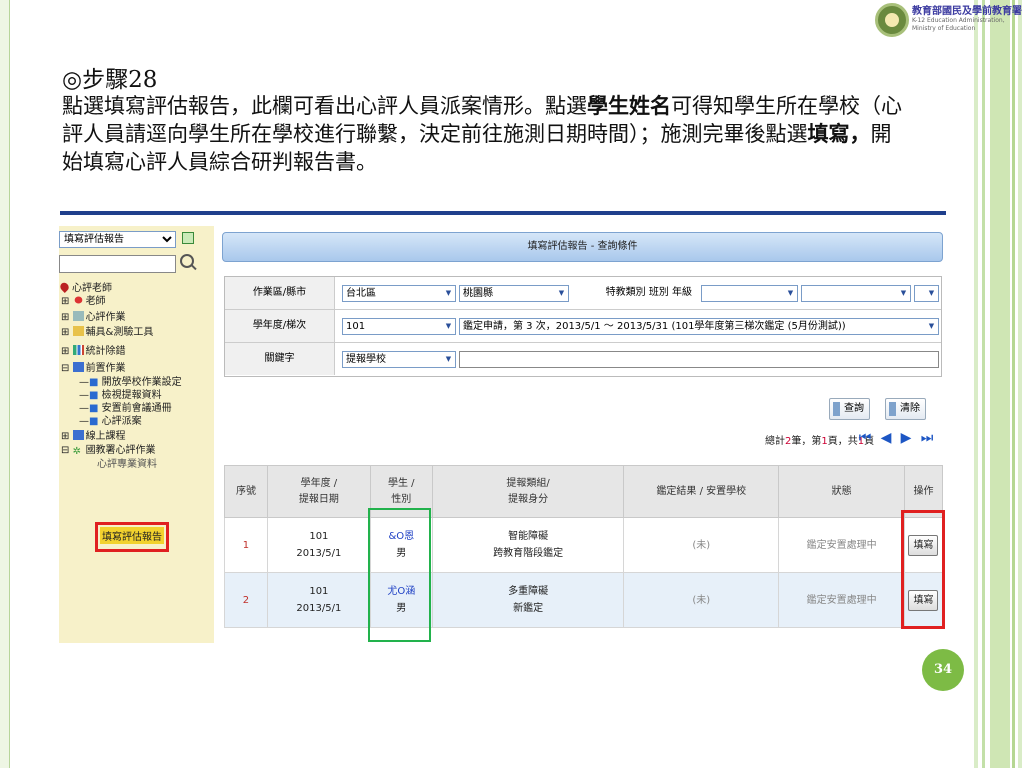  Describe the element at coordinates (93, 366) in the screenshot. I see `tree-node-前置作業: ⊟ 前置作業` at that location.